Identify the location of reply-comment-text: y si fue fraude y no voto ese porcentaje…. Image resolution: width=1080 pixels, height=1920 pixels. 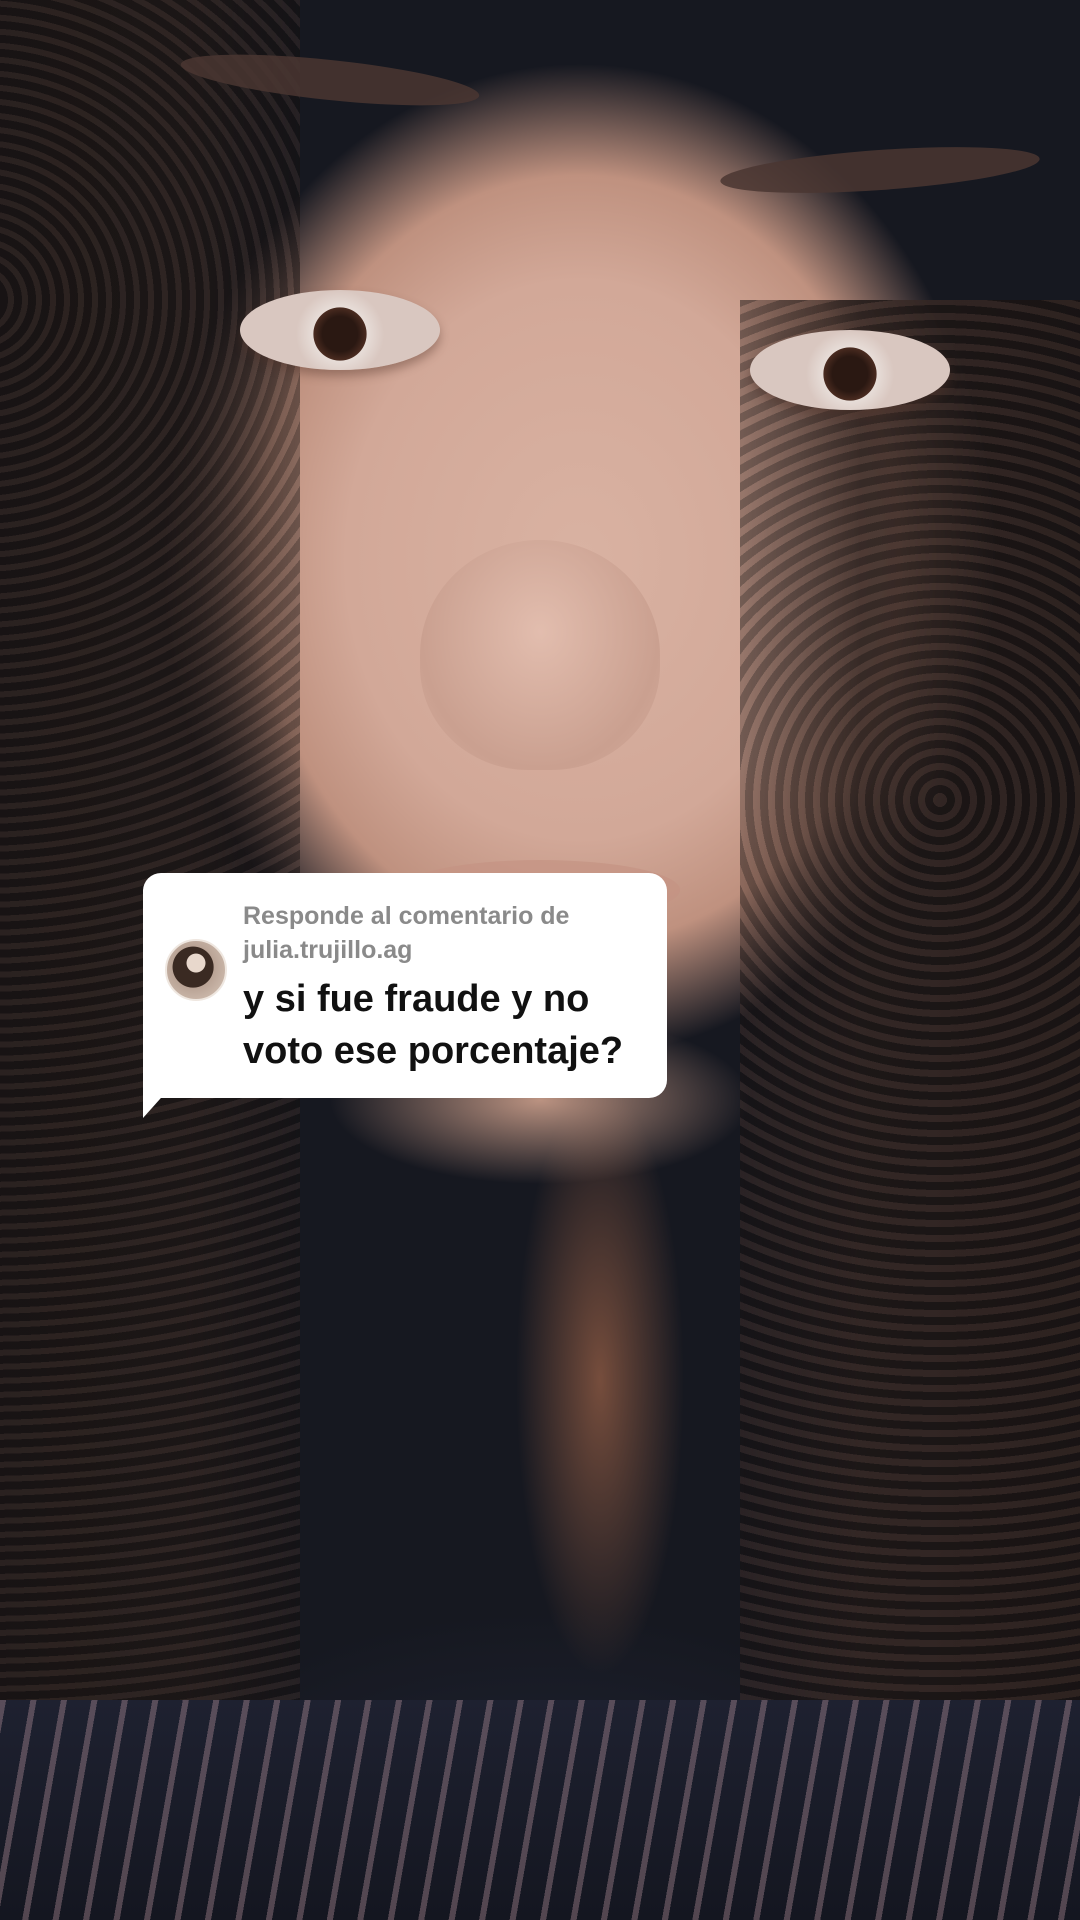
(433, 1025).